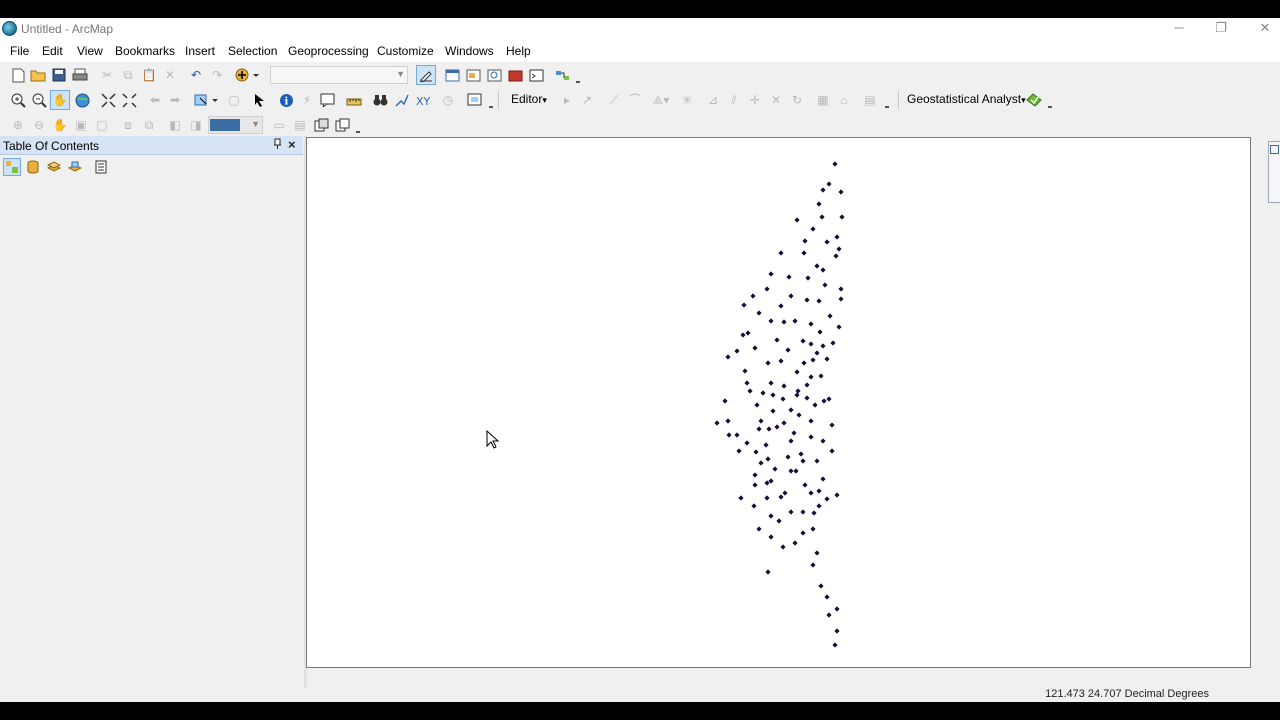  Describe the element at coordinates (1274, 149) in the screenshot. I see `search-tab-icon` at that location.